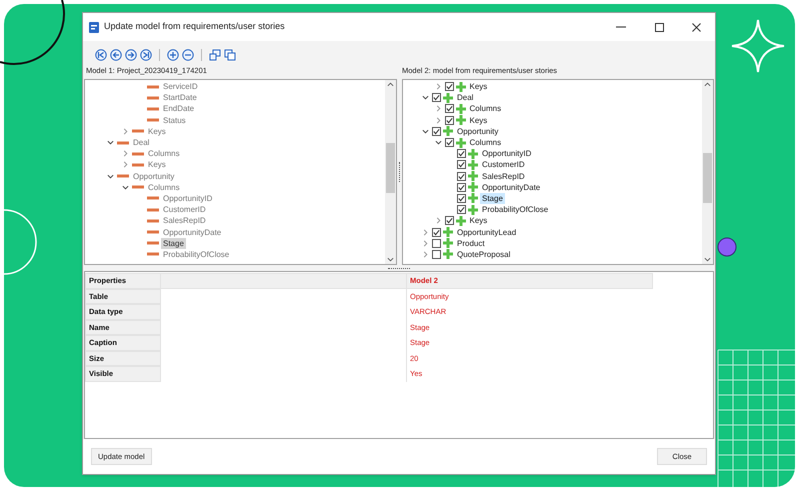 The image size is (799, 491). Describe the element at coordinates (173, 54) in the screenshot. I see `zoom-in-icon` at that location.